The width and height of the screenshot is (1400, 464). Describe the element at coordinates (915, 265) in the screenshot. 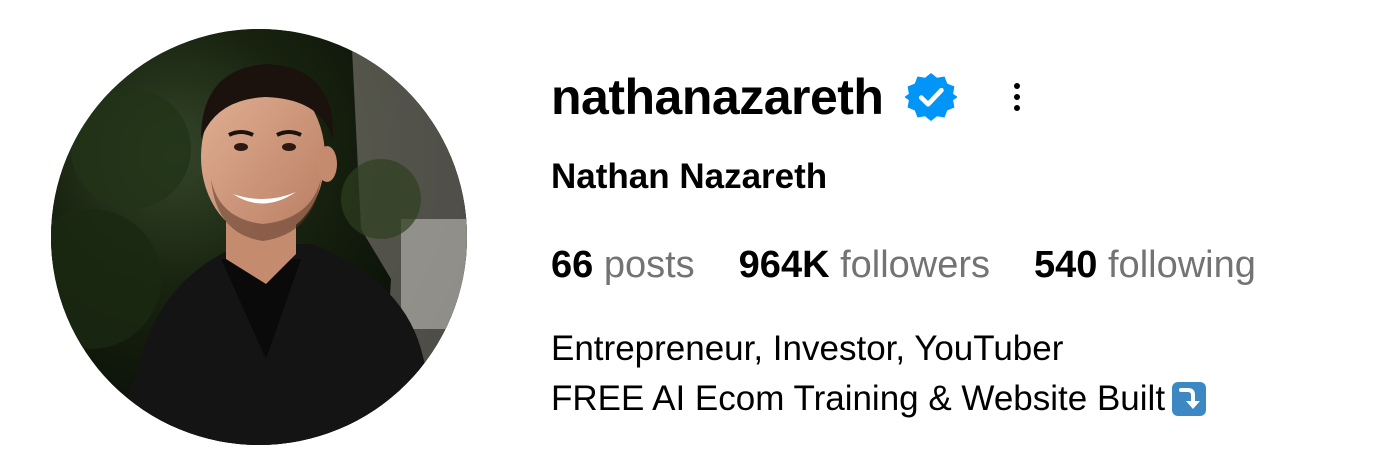

I see `followers-label: followers` at that location.